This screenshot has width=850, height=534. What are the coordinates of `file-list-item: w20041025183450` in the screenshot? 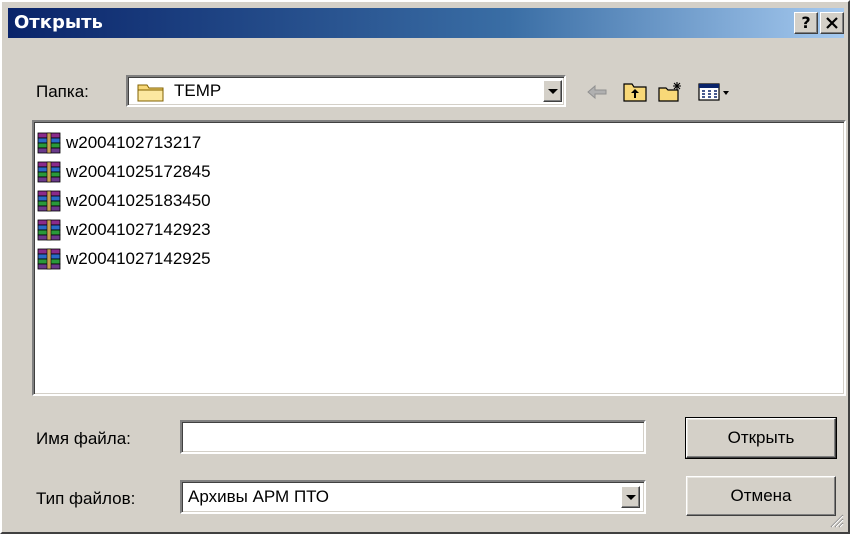 It's located at (123, 201).